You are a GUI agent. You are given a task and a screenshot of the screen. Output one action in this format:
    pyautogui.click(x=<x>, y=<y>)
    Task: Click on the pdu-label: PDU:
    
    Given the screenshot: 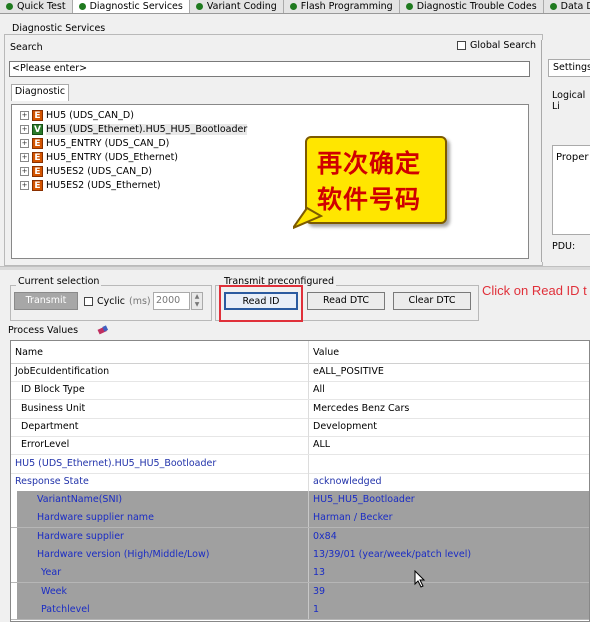 What is the action you would take?
    pyautogui.click(x=564, y=246)
    